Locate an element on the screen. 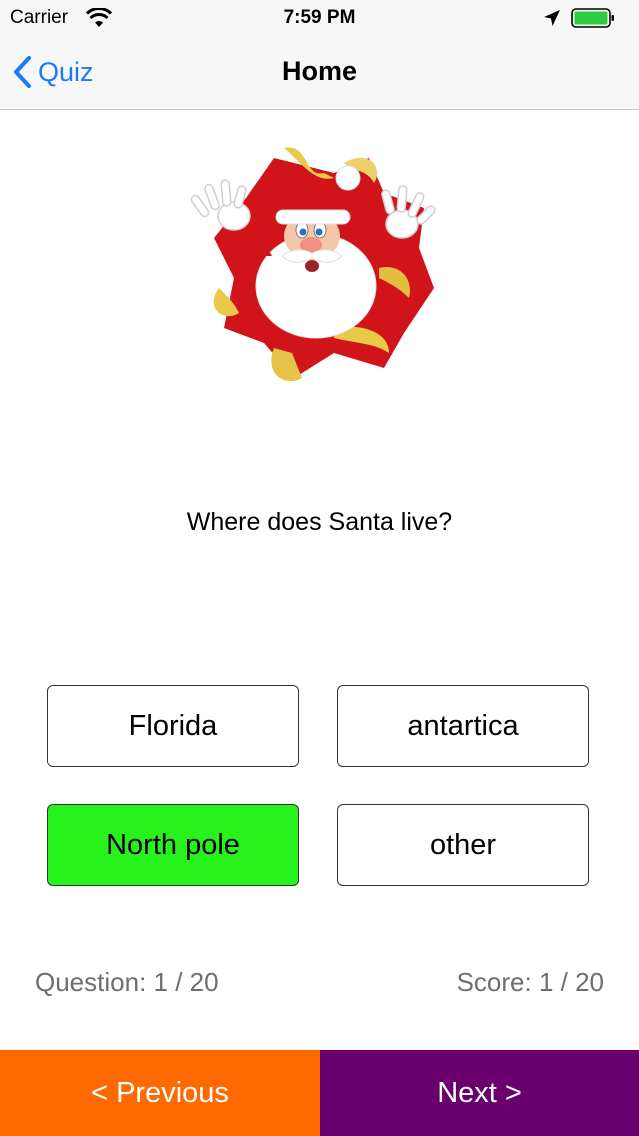  navigation-bar: Quiz Home is located at coordinates (319, 73).